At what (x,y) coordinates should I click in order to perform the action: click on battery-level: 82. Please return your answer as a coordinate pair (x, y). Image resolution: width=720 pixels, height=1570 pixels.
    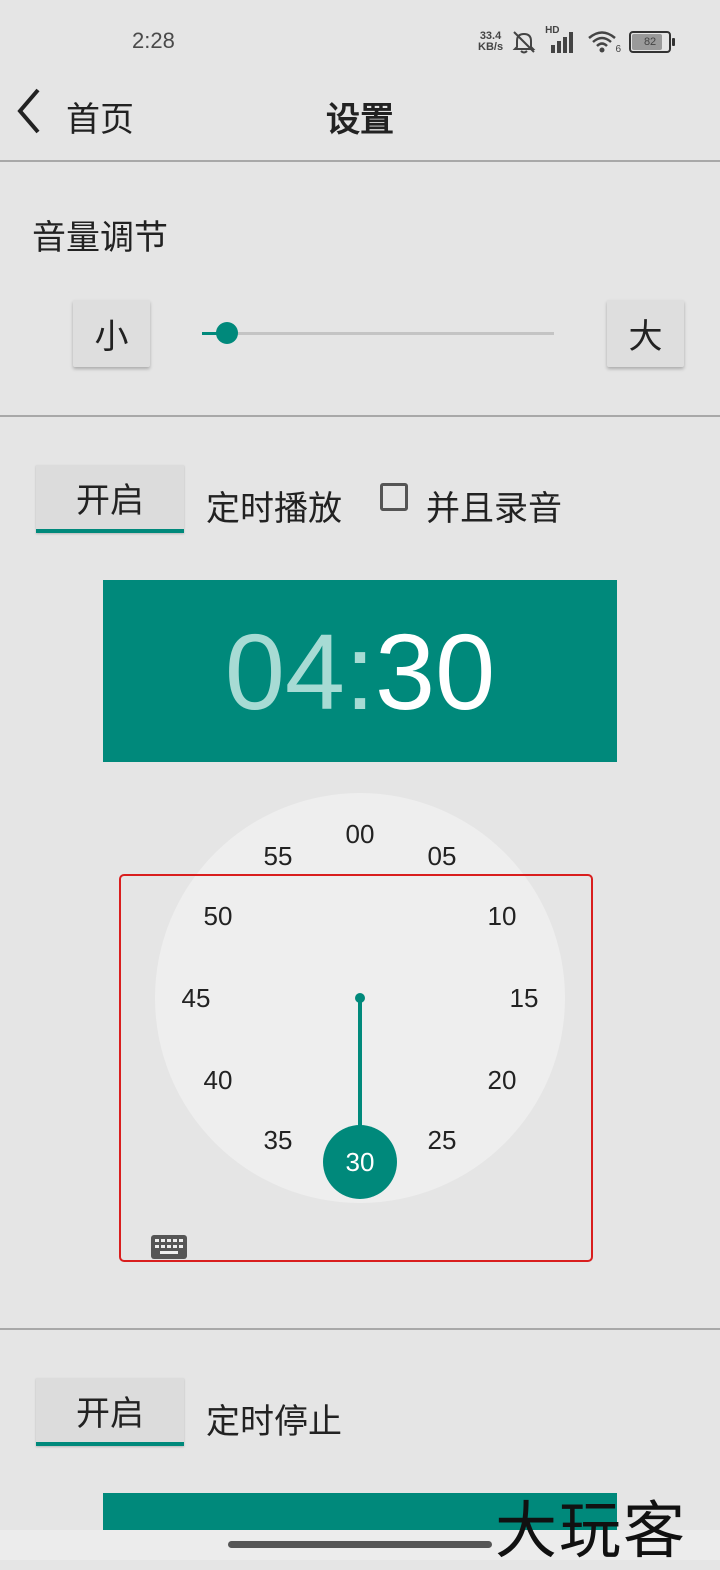
    Looking at the image, I should click on (650, 42).